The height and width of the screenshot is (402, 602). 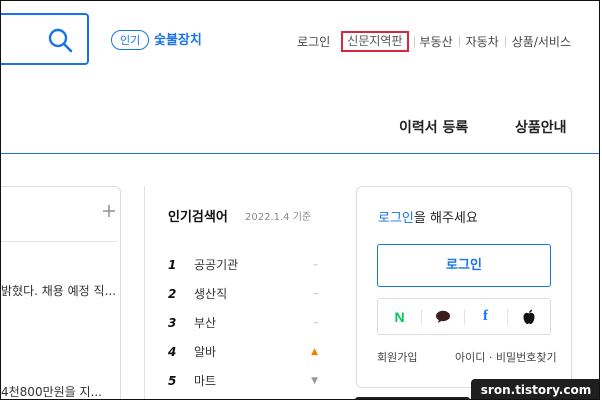 What do you see at coordinates (172, 381) in the screenshot?
I see `rank-number: 5` at bounding box center [172, 381].